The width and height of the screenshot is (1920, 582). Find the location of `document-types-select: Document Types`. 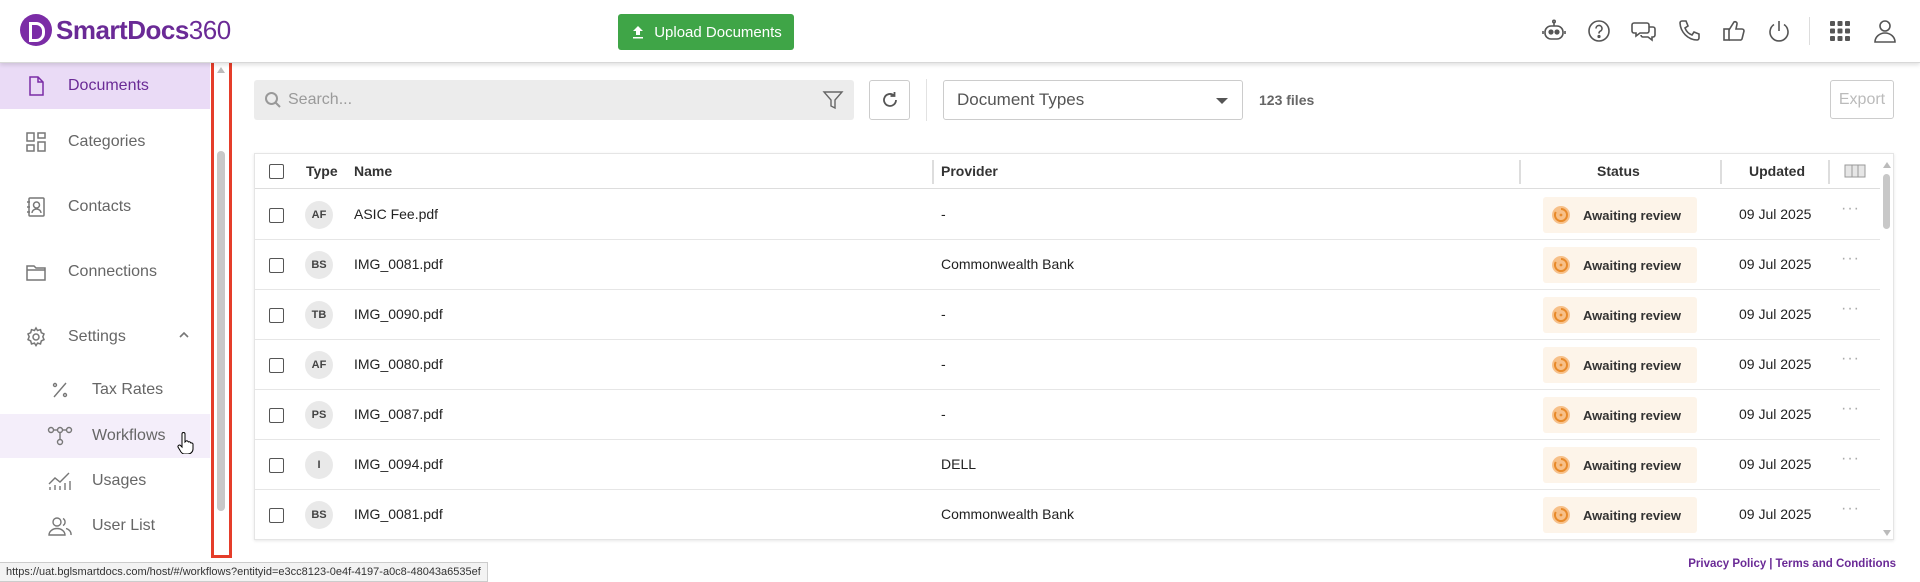

document-types-select: Document Types is located at coordinates (1093, 100).